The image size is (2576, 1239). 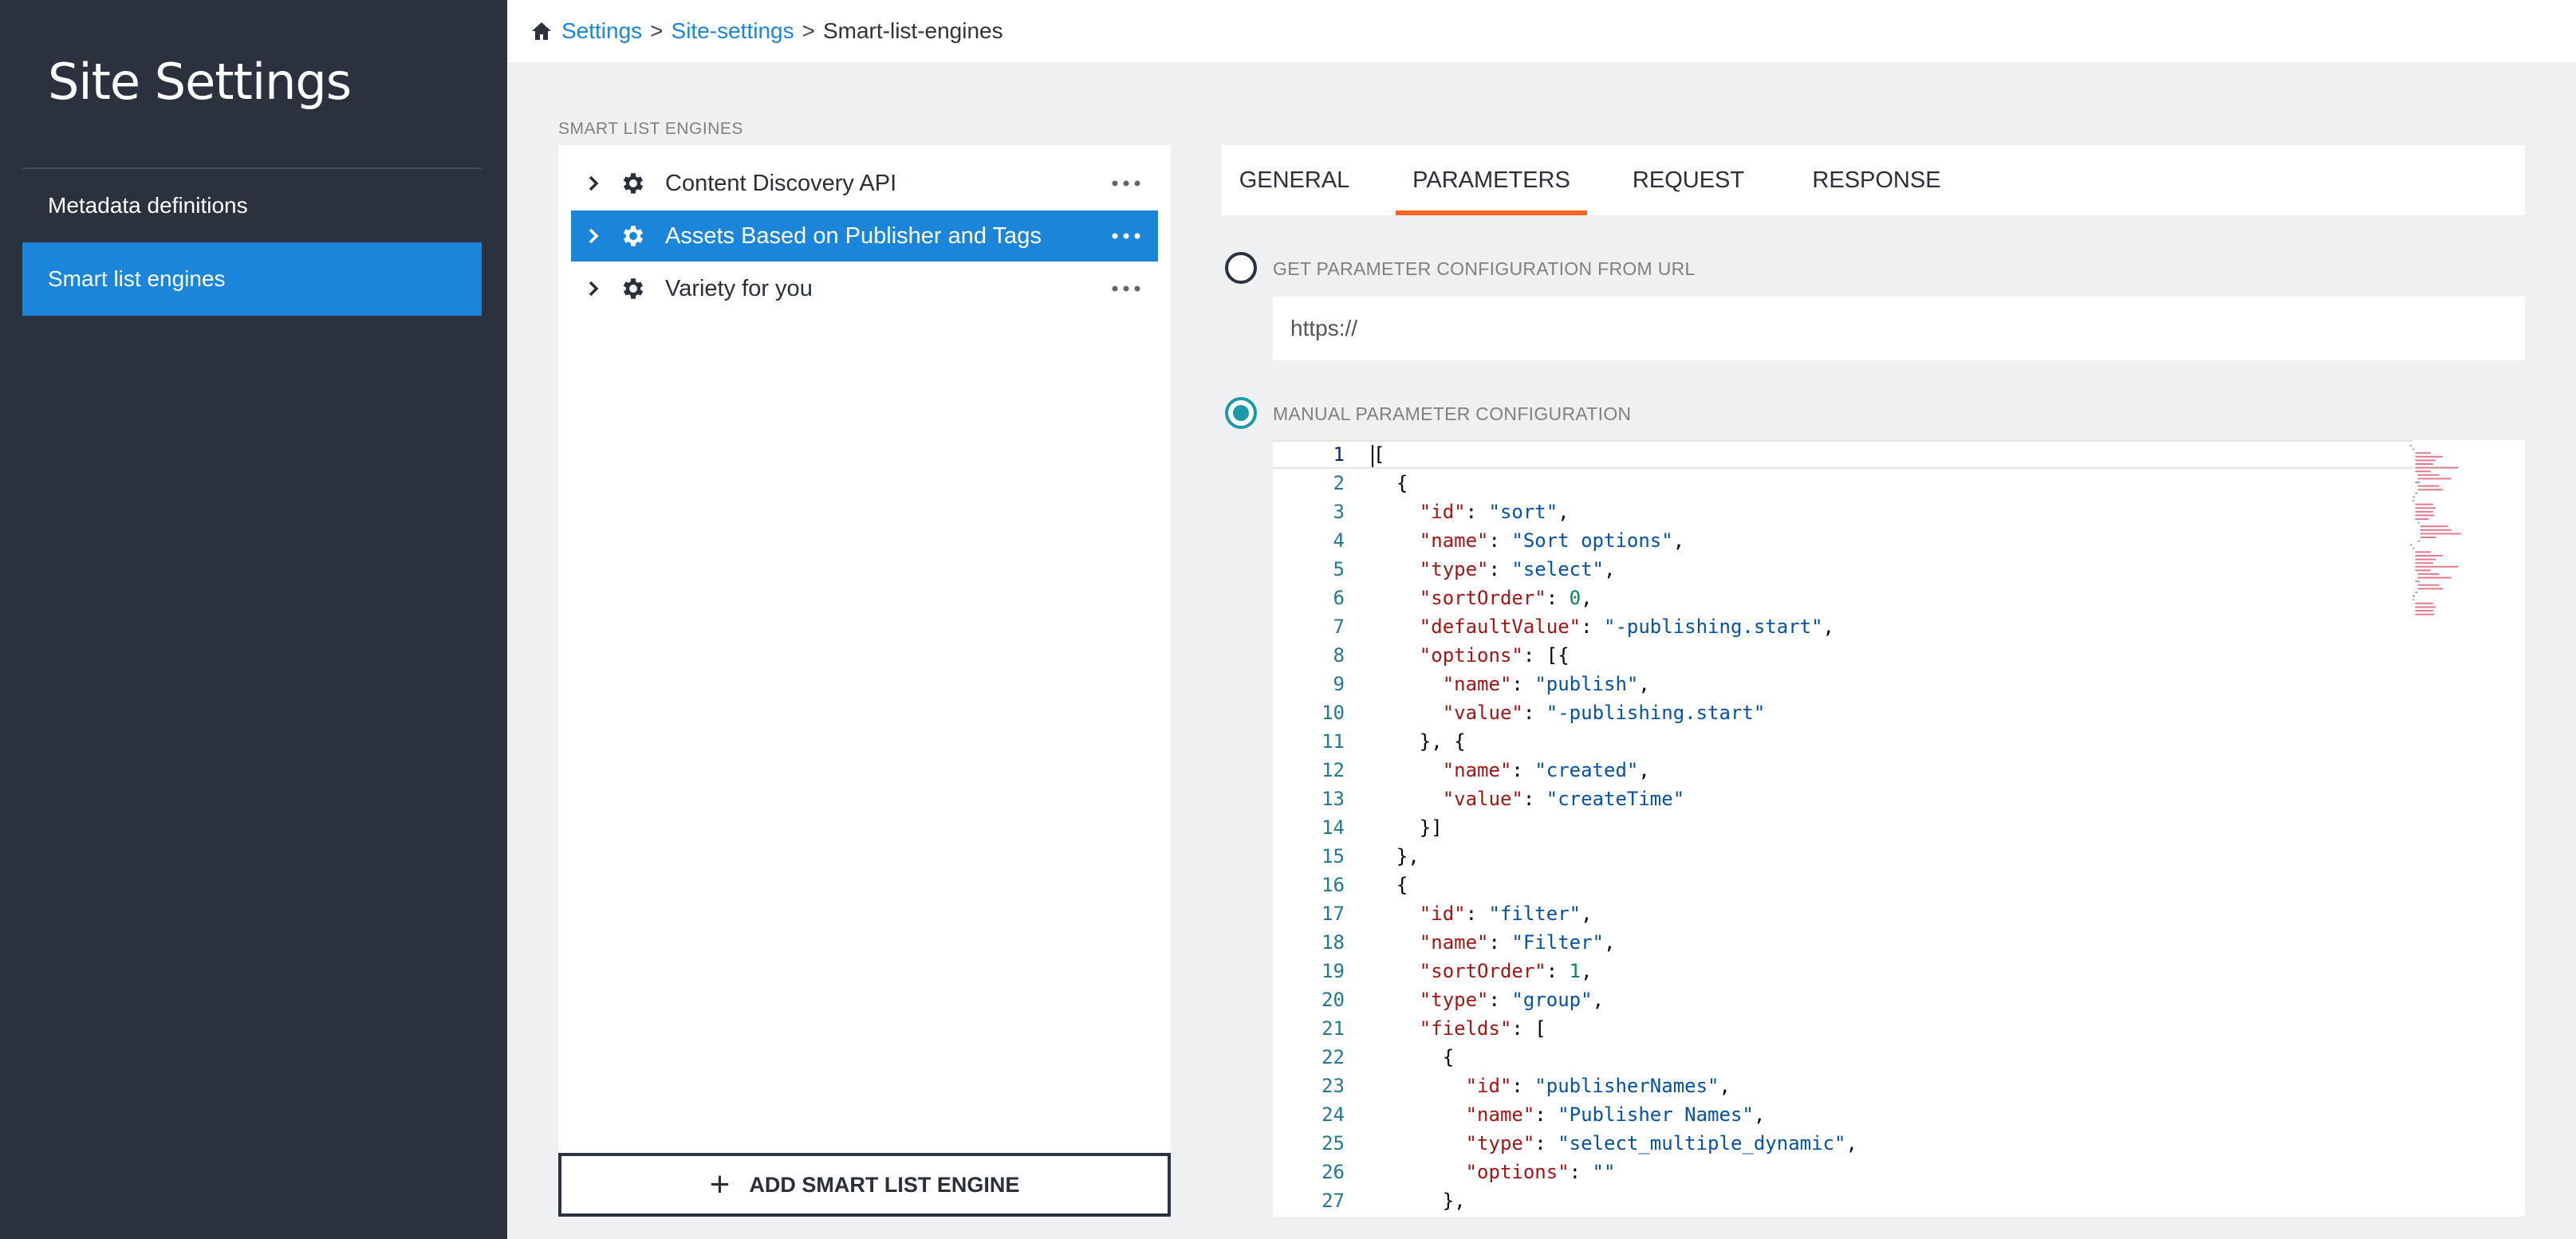 I want to click on code-text: "id": "filter",, so click(x=1506, y=914).